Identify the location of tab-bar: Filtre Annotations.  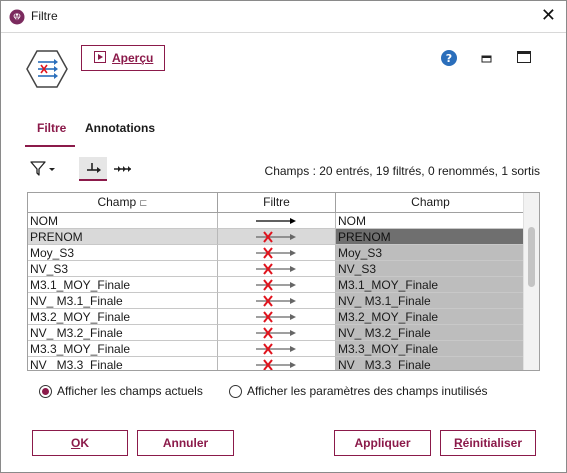
(285, 129).